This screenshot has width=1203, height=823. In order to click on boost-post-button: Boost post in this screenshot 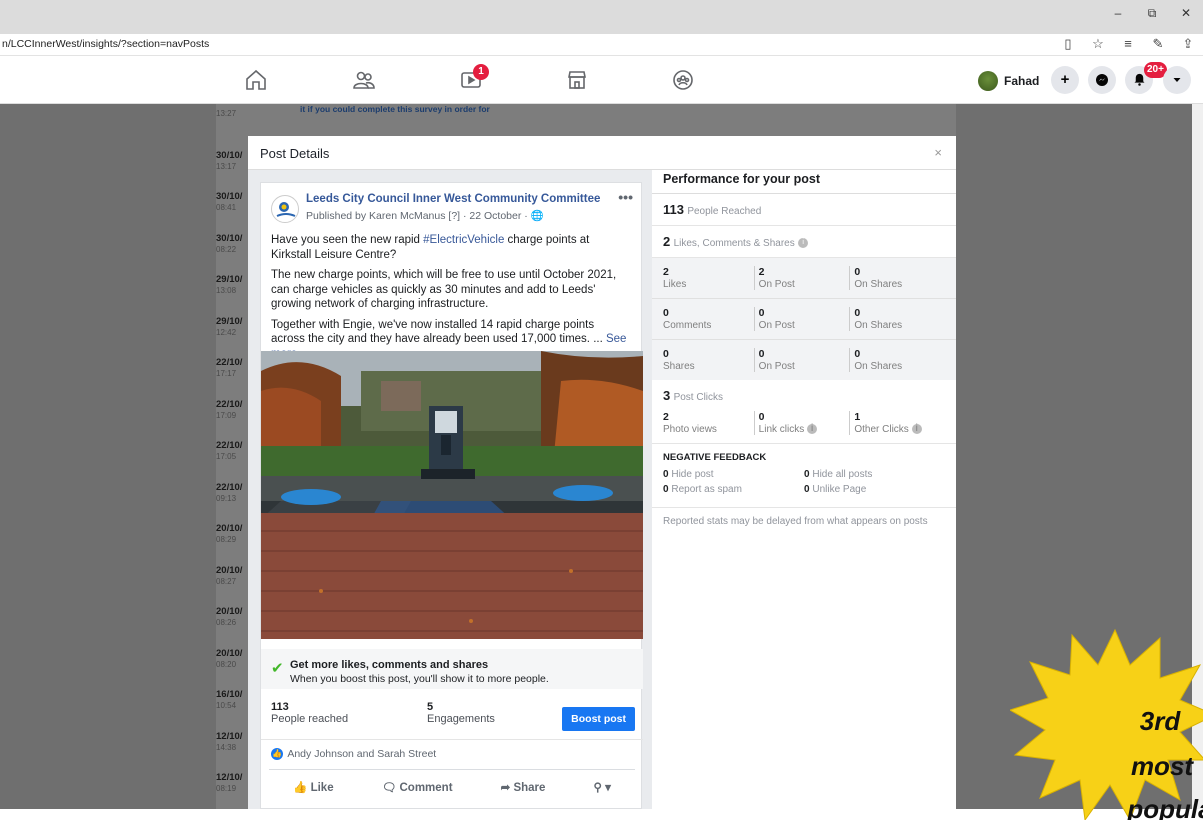, I will do `click(598, 719)`.